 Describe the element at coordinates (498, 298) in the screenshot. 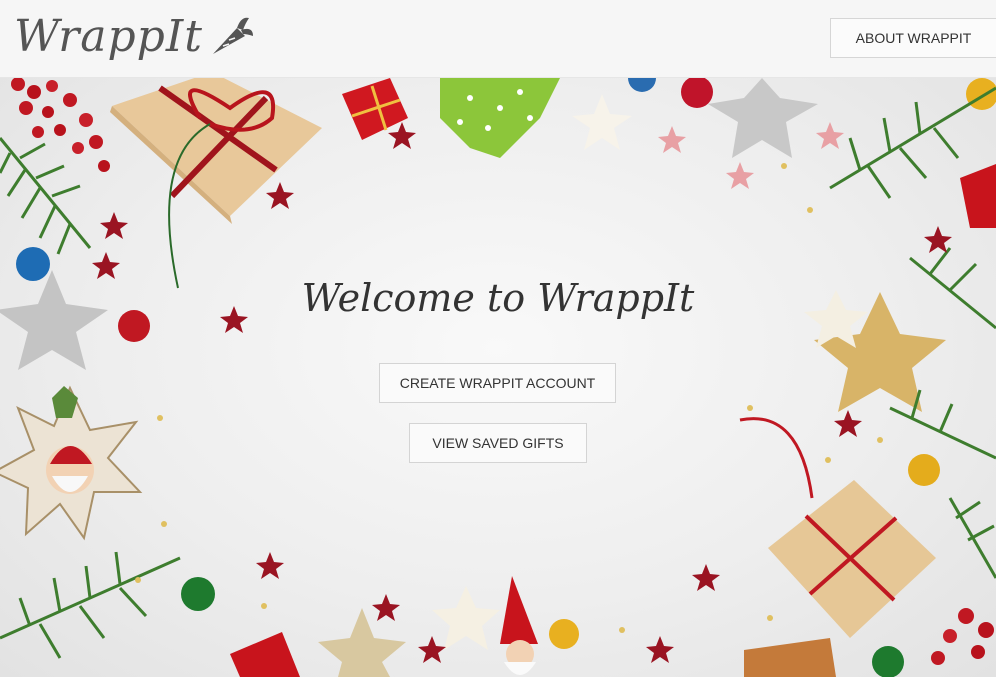

I see `welcome-heading: Welcome to WrappIt` at that location.